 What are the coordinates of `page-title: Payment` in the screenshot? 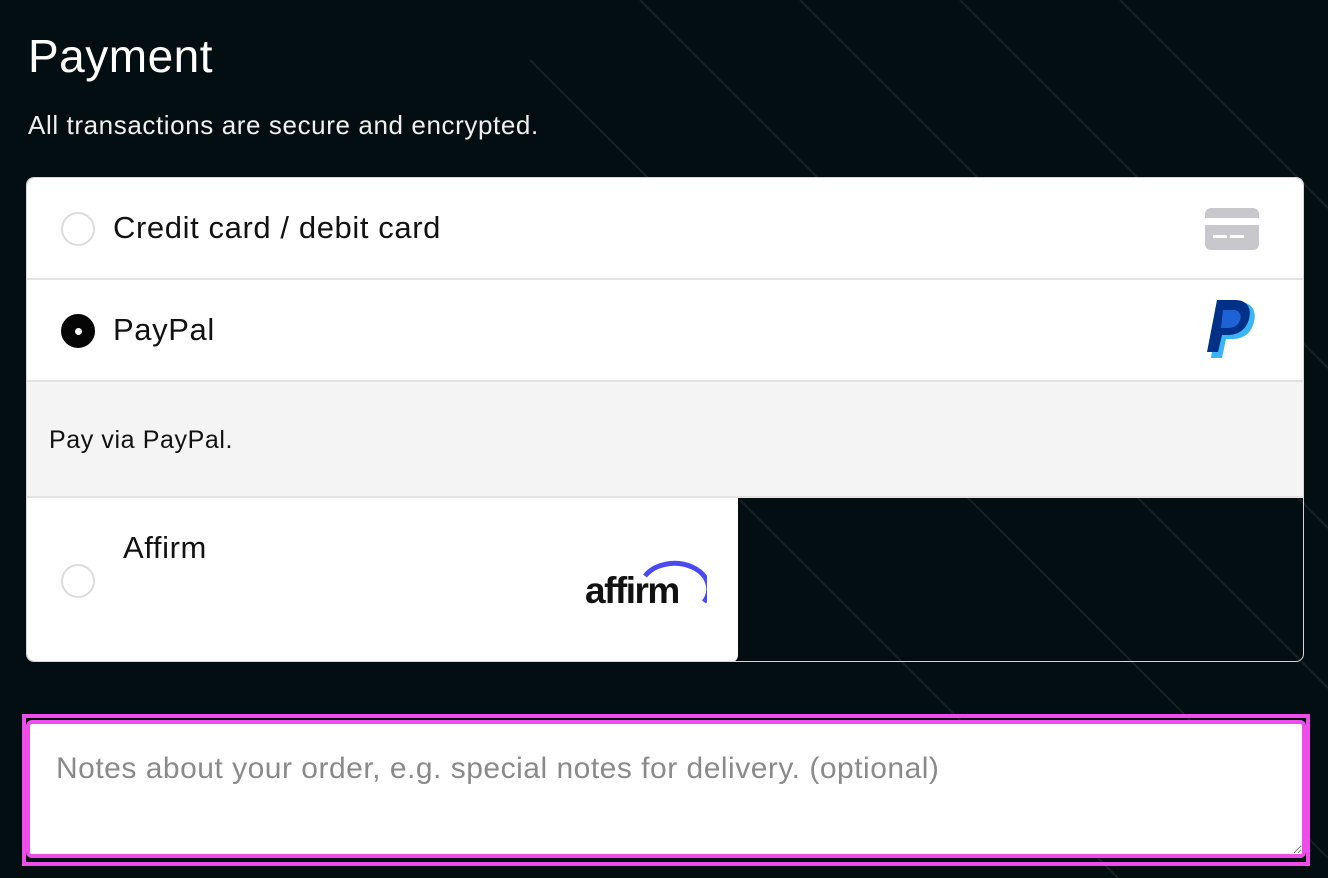 It's located at (121, 56).